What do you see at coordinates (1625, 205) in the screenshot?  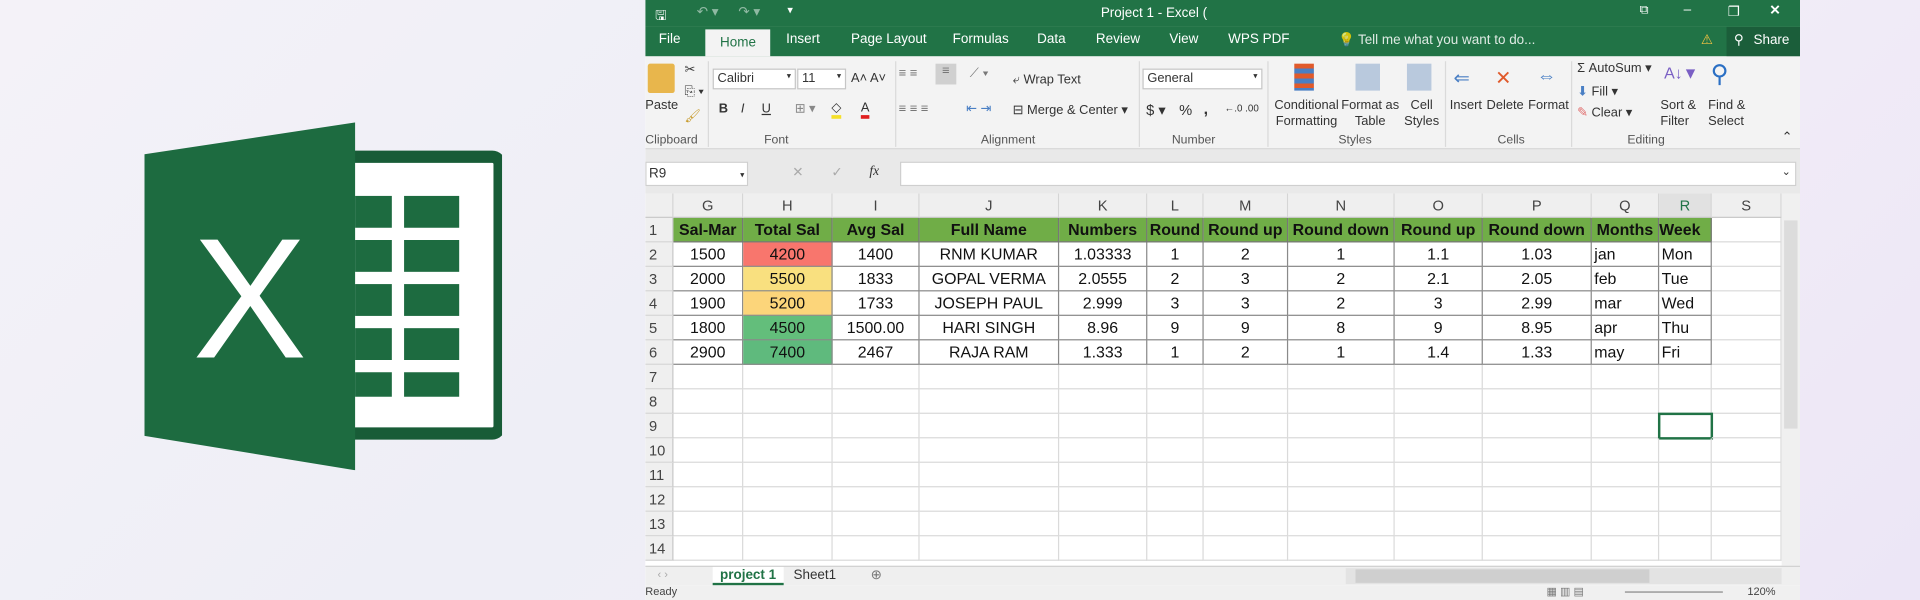 I see `column-header-Q: Q` at bounding box center [1625, 205].